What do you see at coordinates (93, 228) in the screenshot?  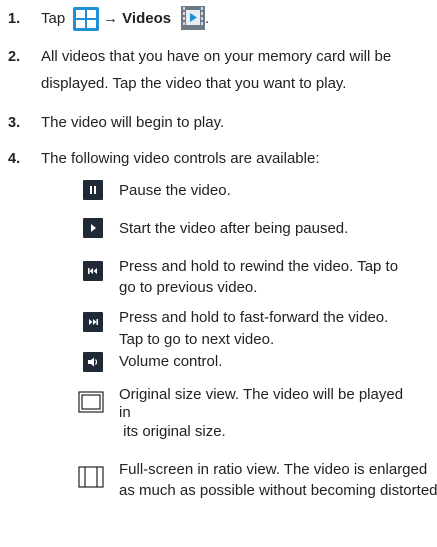 I see `play-icon` at bounding box center [93, 228].